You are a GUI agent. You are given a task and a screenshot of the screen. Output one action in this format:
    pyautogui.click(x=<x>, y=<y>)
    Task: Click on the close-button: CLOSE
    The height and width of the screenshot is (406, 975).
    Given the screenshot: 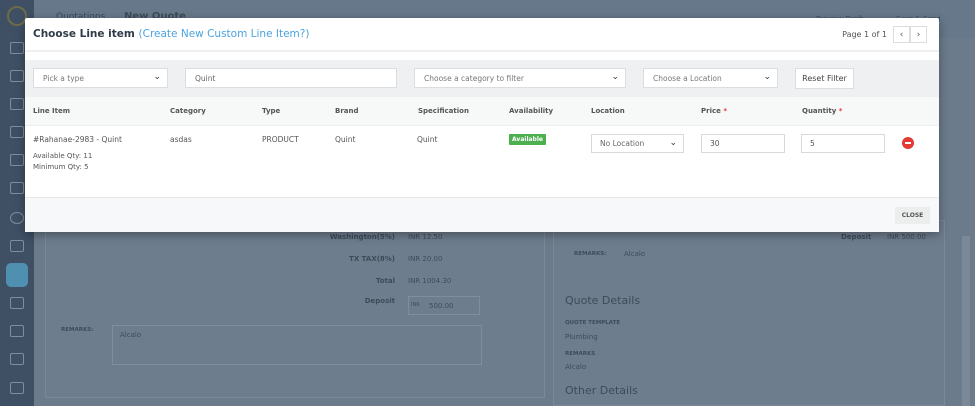 What is the action you would take?
    pyautogui.click(x=912, y=215)
    